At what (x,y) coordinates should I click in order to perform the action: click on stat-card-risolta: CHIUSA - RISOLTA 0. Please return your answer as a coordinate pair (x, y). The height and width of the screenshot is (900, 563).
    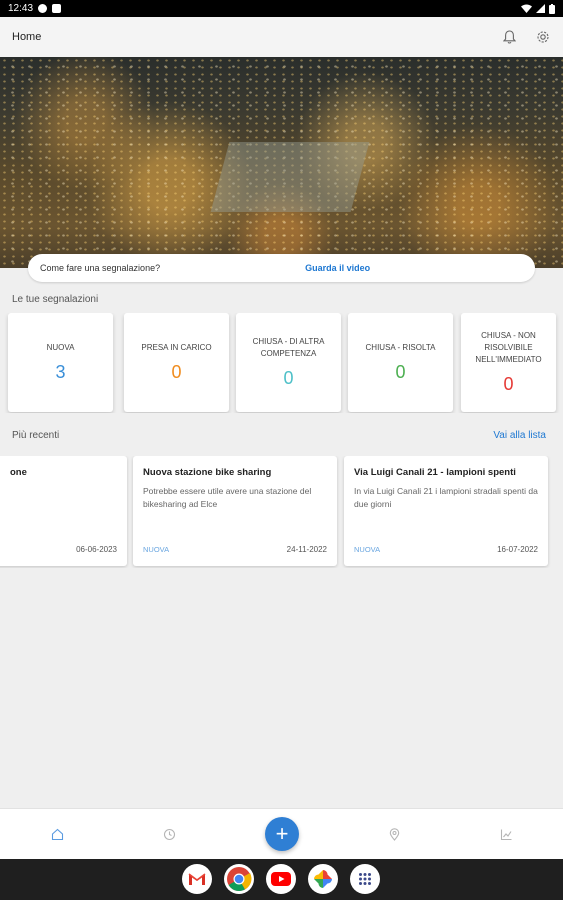
    Looking at the image, I should click on (400, 362).